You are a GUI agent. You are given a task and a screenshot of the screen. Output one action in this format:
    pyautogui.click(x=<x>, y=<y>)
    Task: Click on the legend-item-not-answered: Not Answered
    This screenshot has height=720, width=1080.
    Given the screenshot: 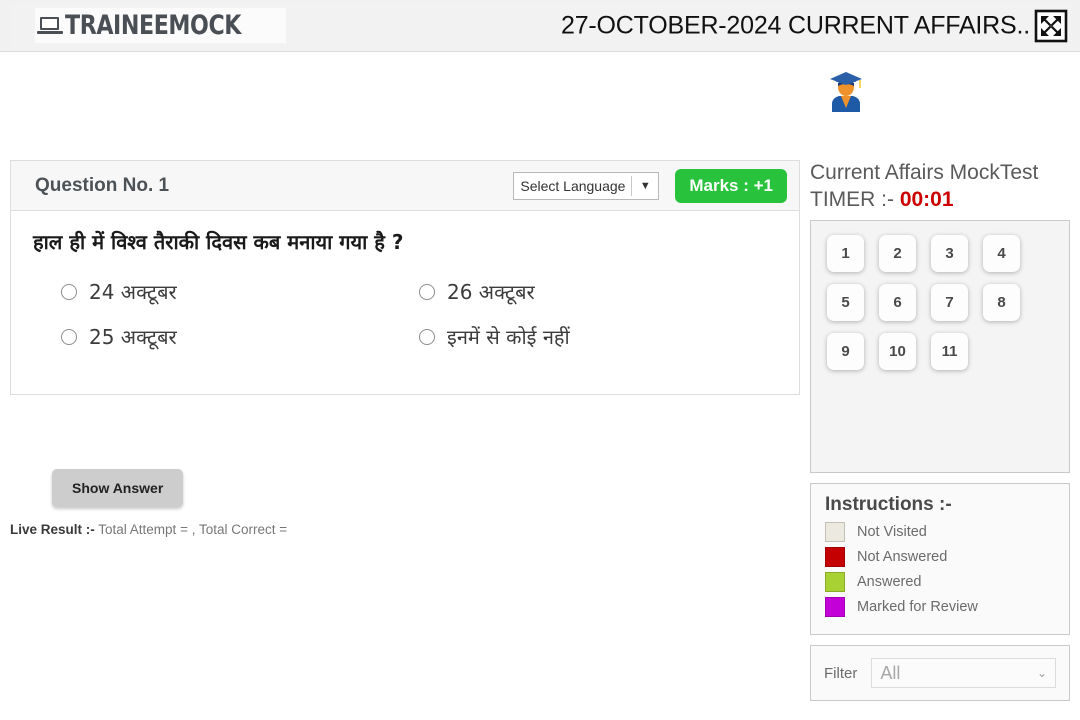 What is the action you would take?
    pyautogui.click(x=940, y=557)
    